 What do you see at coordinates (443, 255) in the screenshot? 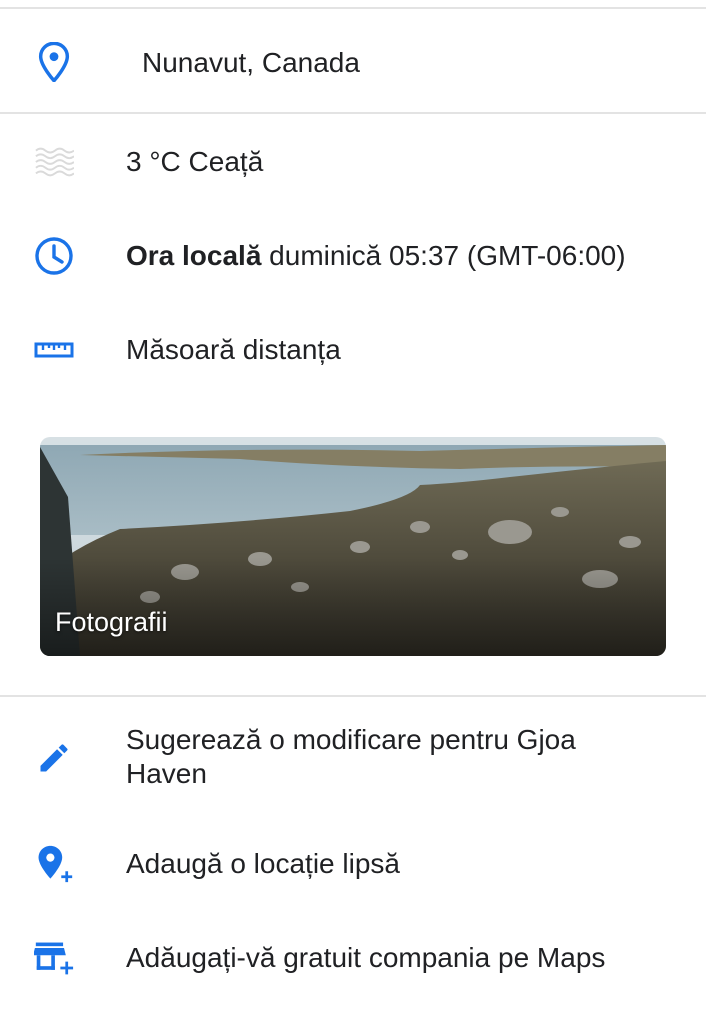
I see `local-time-value: duminică 05:37 (GMT-06:00)` at bounding box center [443, 255].